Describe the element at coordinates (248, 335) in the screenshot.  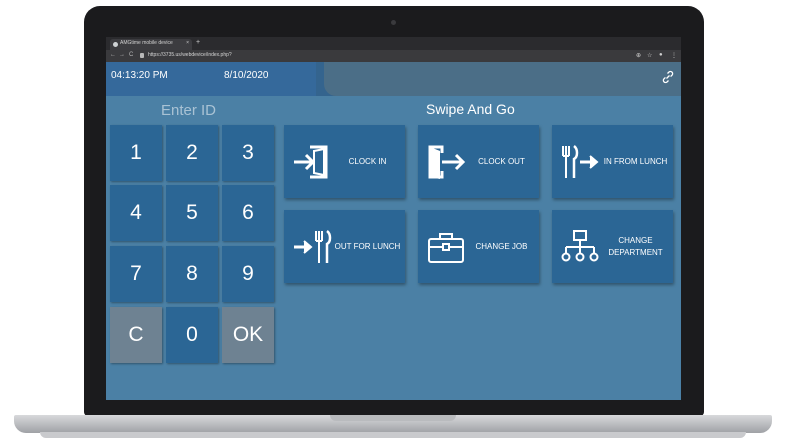
I see `key-ok: OK` at that location.